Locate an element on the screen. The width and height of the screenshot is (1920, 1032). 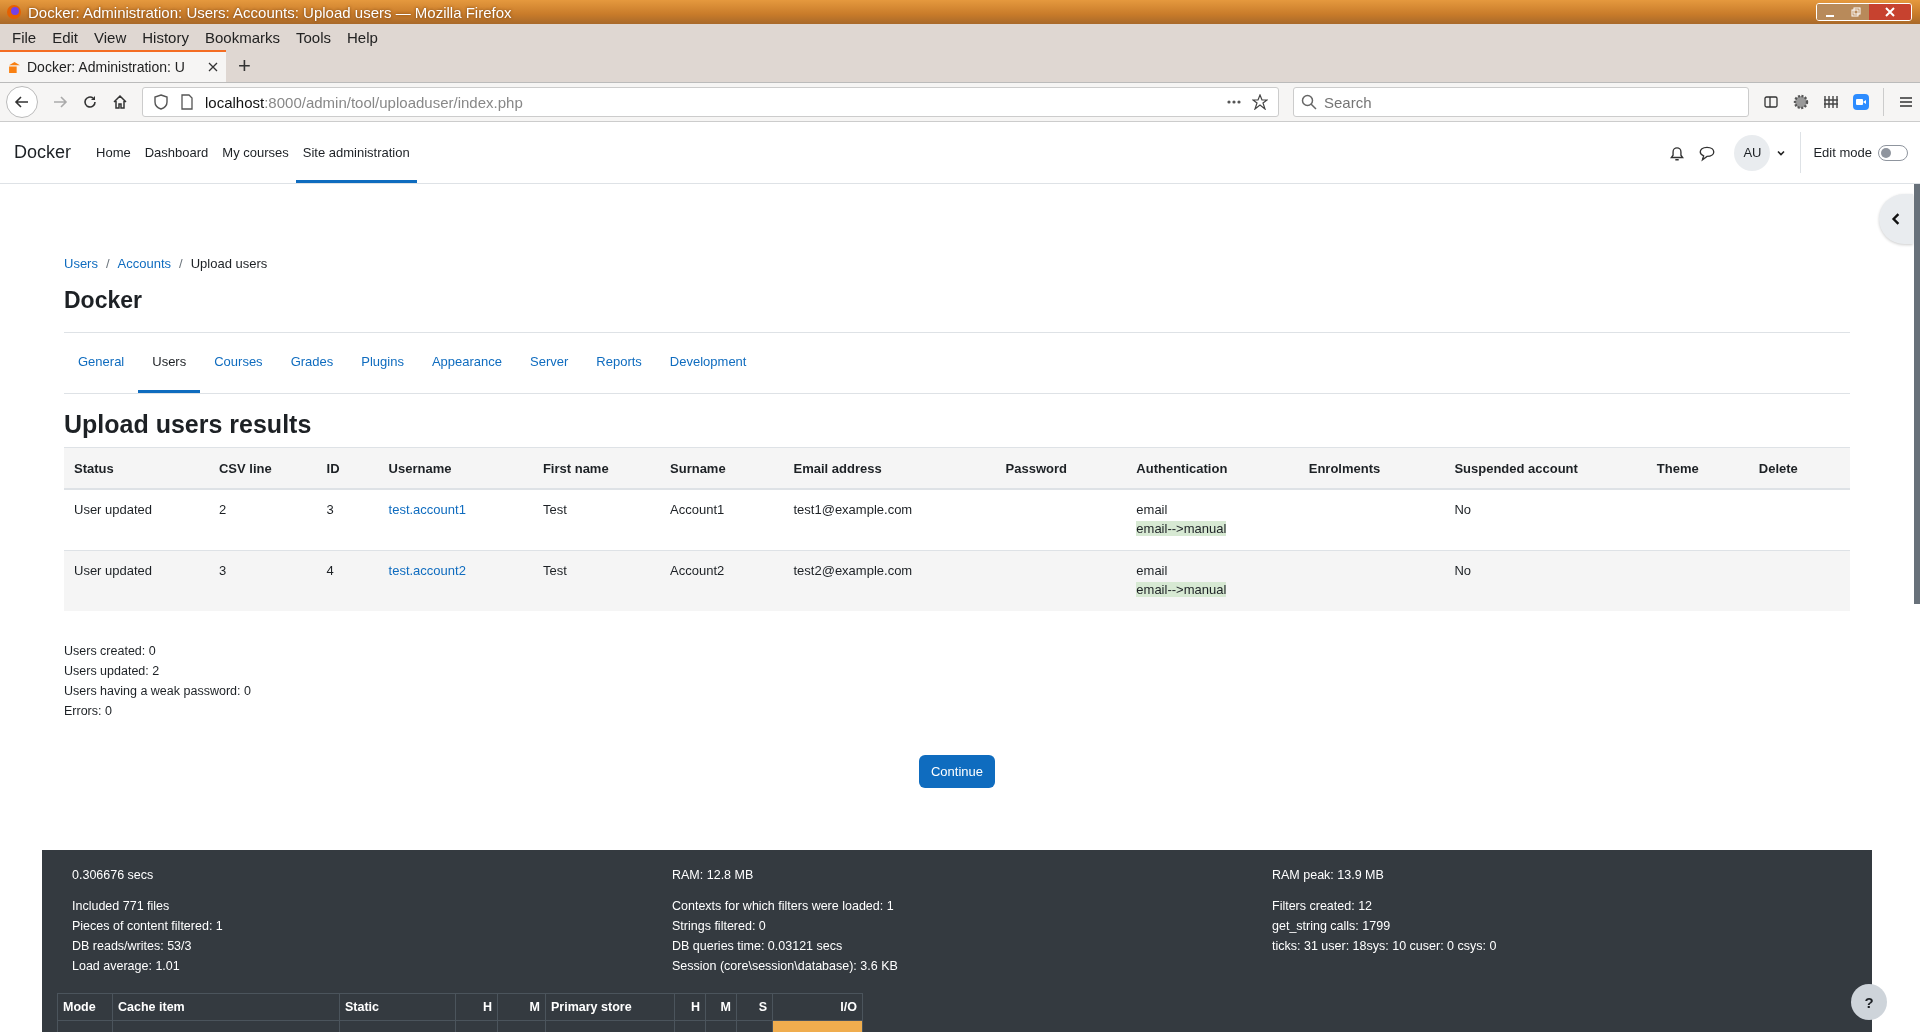
perf-stat: DB reads/writes: 53/3 is located at coordinates (132, 946).